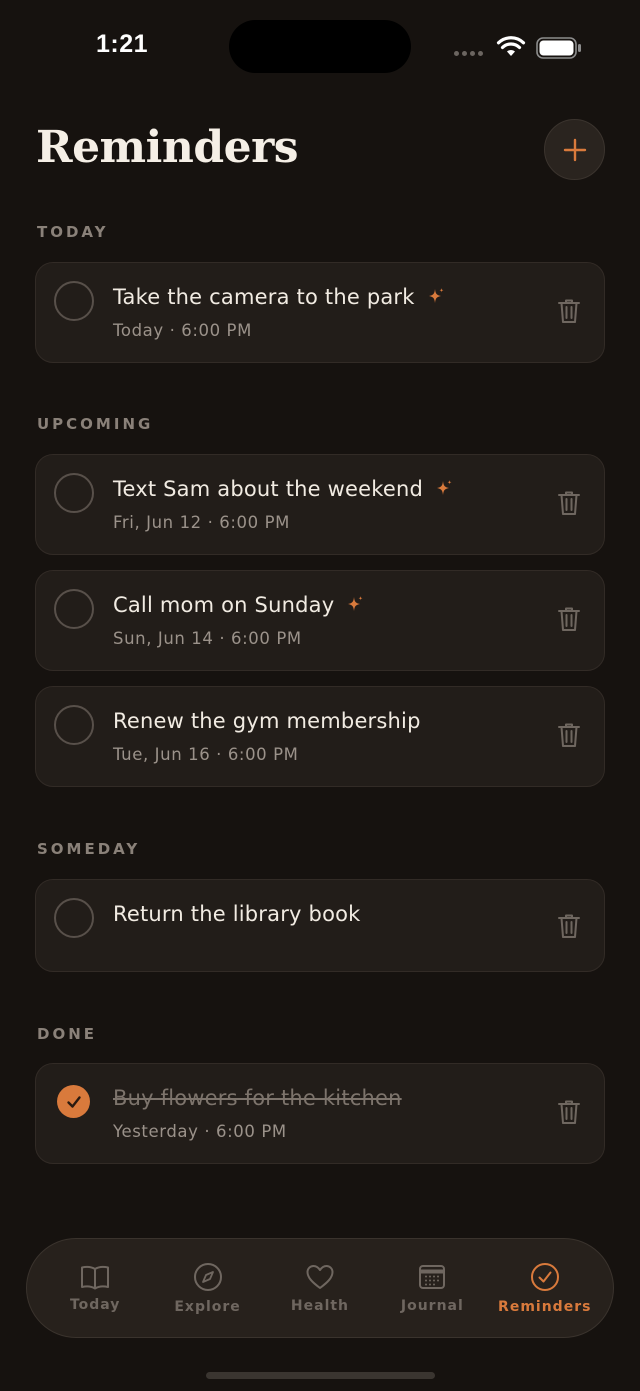  What do you see at coordinates (207, 638) in the screenshot?
I see `reminder-time: Sun, Jun 14 · 6:00 PM` at bounding box center [207, 638].